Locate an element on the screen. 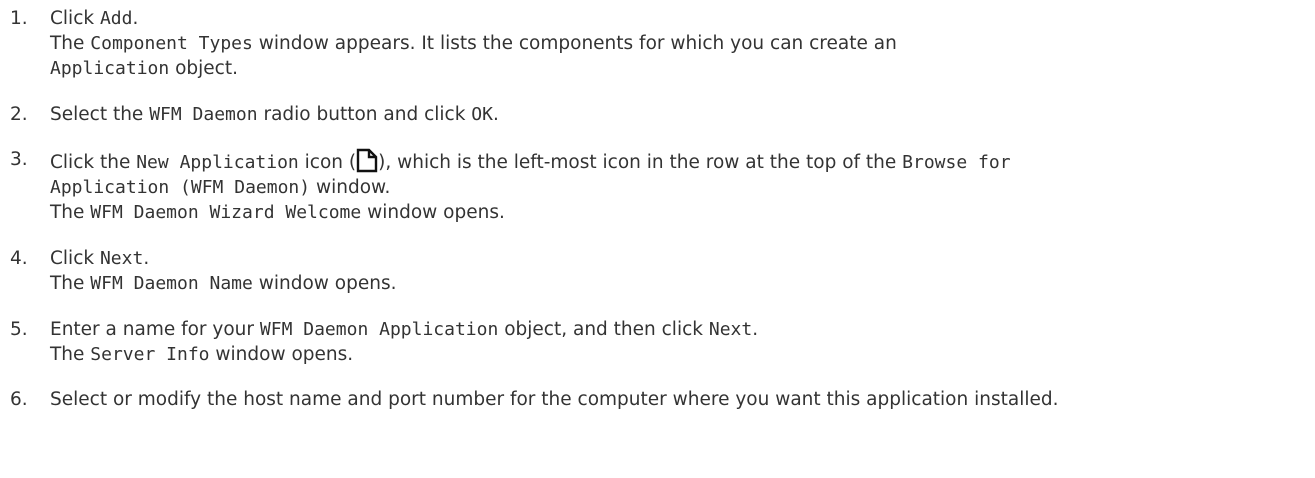 Image resolution: width=1315 pixels, height=478 pixels. ui-term: New Application is located at coordinates (217, 162).